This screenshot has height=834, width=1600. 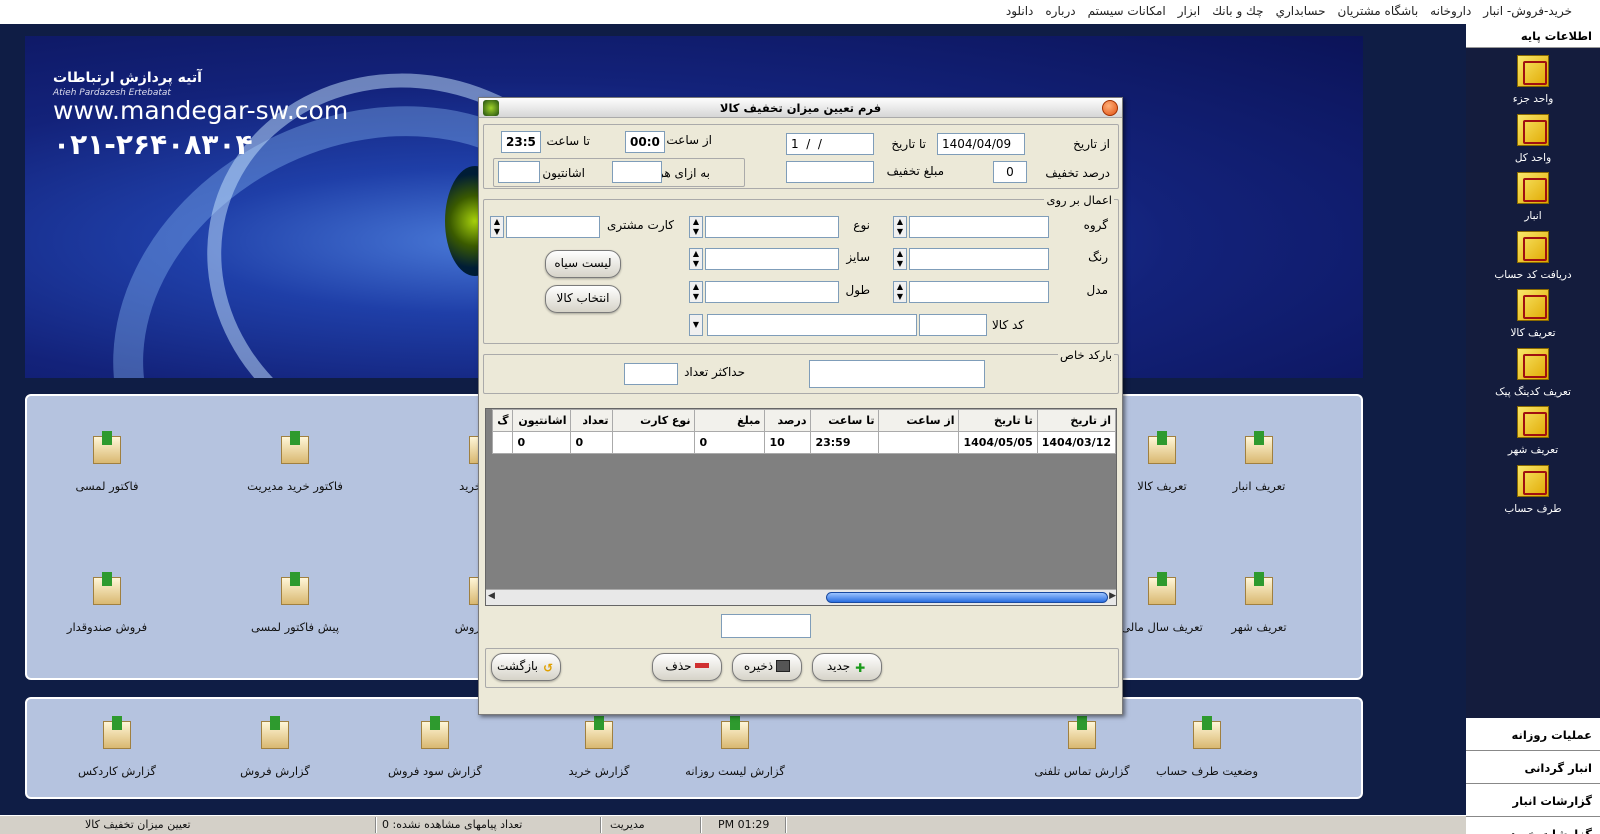 What do you see at coordinates (847, 667) in the screenshot?
I see `new-button: ✚ جدید` at bounding box center [847, 667].